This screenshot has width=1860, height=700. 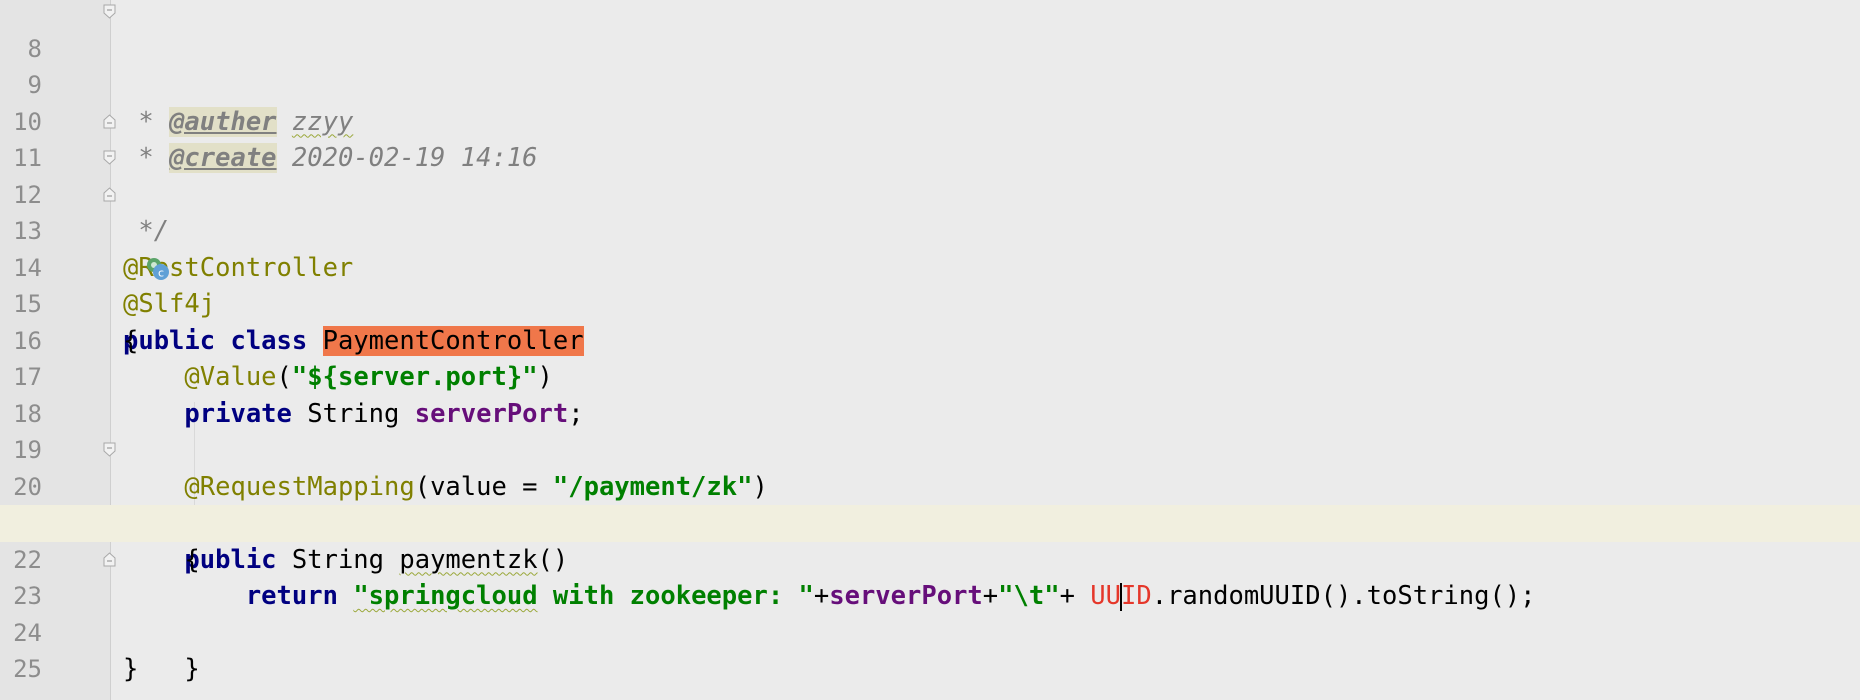 What do you see at coordinates (930, 393) in the screenshot?
I see `code-line-18: 18` at bounding box center [930, 393].